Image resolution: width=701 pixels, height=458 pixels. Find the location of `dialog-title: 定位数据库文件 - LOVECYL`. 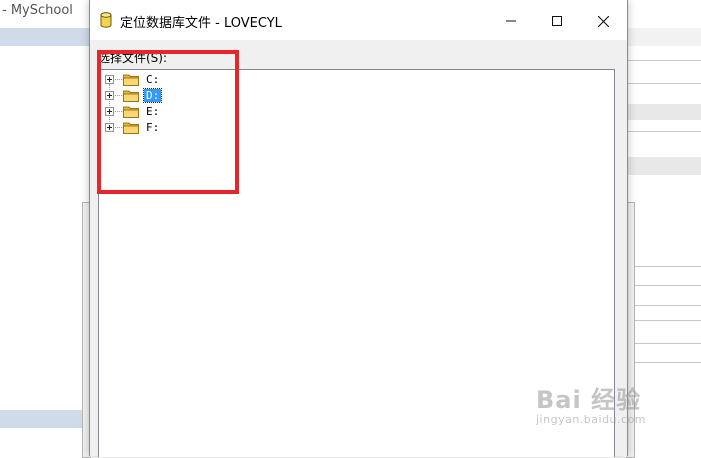

dialog-title: 定位数据库文件 - LOVECYL is located at coordinates (201, 23).